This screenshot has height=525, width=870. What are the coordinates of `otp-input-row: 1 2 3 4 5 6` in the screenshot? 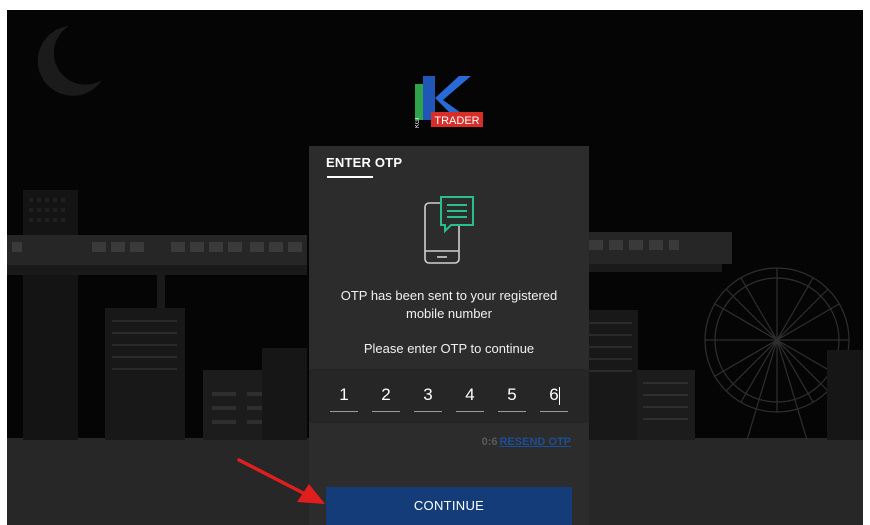 It's located at (449, 396).